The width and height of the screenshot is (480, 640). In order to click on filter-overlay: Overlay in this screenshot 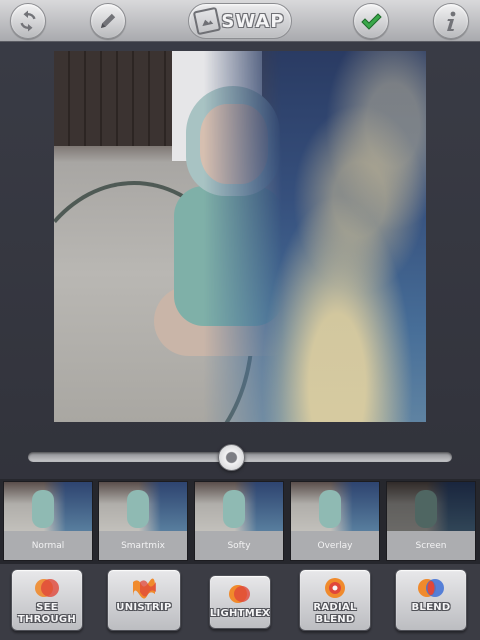, I will do `click(335, 521)`.